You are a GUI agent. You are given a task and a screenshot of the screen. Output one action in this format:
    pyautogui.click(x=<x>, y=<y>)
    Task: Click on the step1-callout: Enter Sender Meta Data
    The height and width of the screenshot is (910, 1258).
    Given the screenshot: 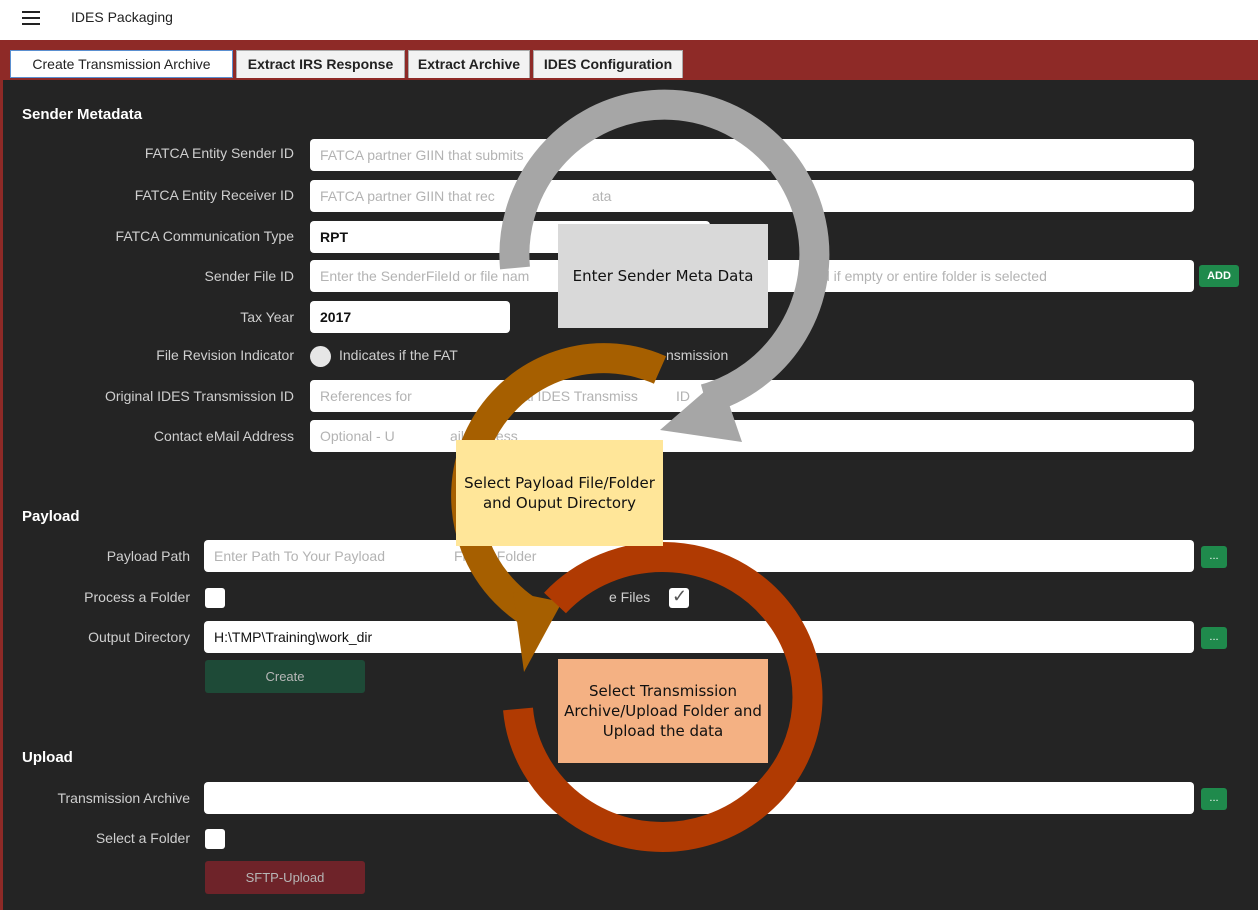 What is the action you would take?
    pyautogui.click(x=663, y=276)
    